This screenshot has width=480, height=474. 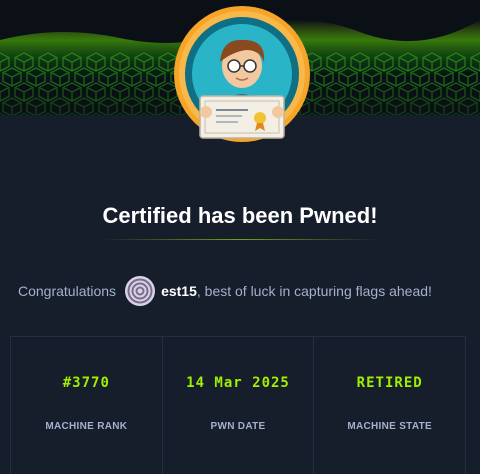 What do you see at coordinates (86, 426) in the screenshot?
I see `machine-rank-label: MACHINE RANK` at bounding box center [86, 426].